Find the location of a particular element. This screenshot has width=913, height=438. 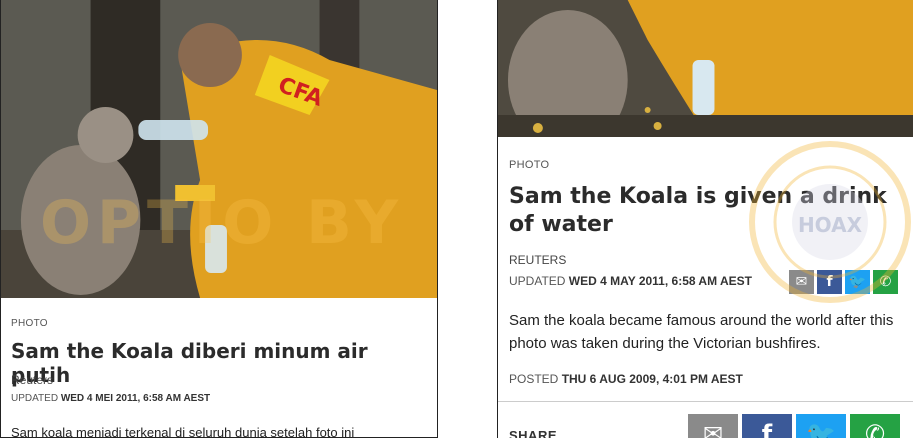

share-icons-large: ✉ f 🐦 ✆ is located at coordinates (794, 426).